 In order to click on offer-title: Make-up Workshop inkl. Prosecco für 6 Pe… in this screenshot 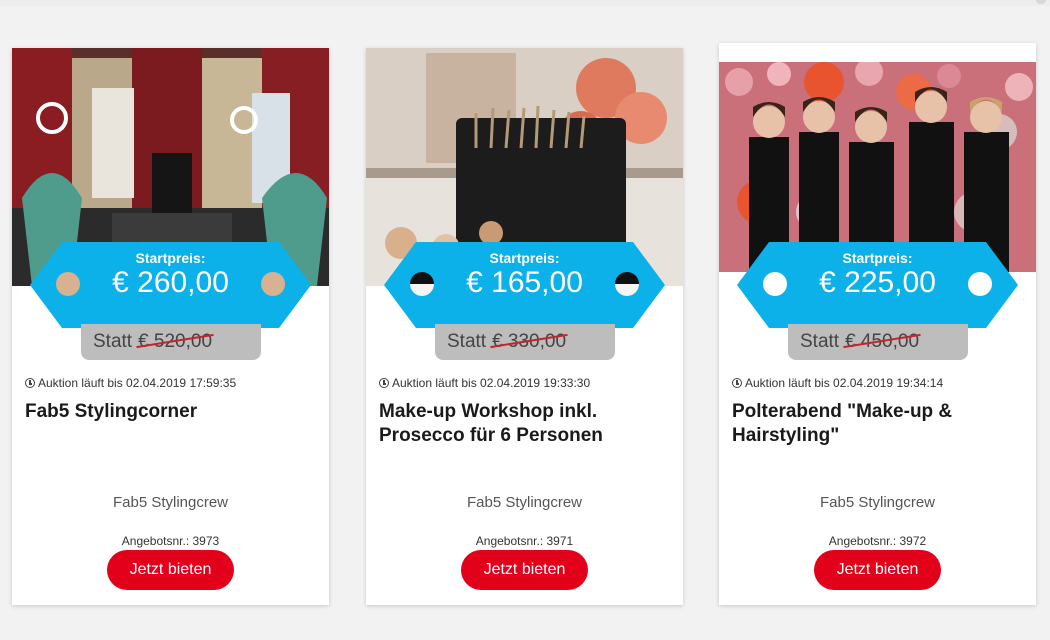, I will do `click(524, 424)`.